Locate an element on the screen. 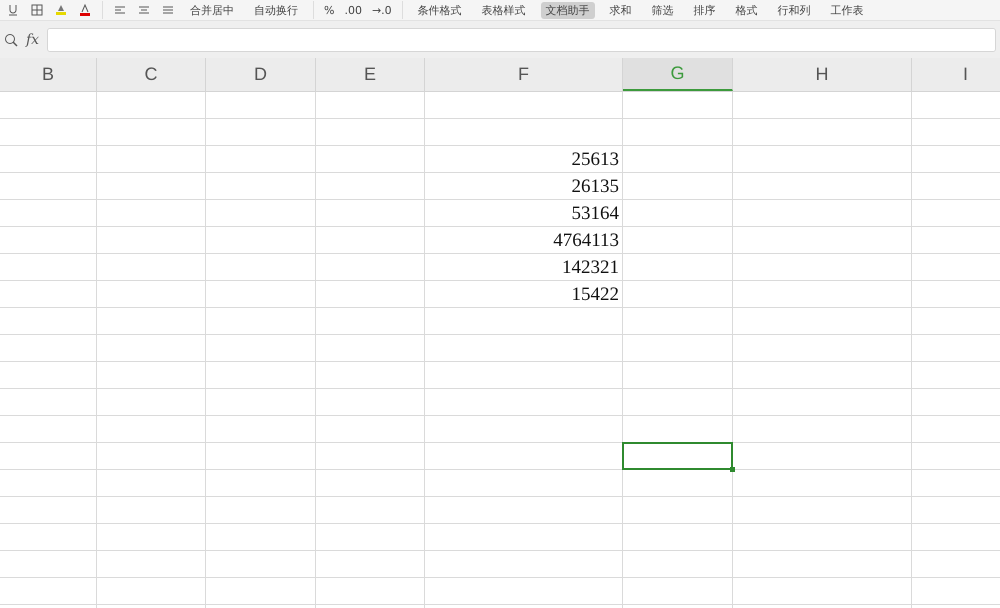 The width and height of the screenshot is (1000, 608). number-format-button: .00 is located at coordinates (353, 10).